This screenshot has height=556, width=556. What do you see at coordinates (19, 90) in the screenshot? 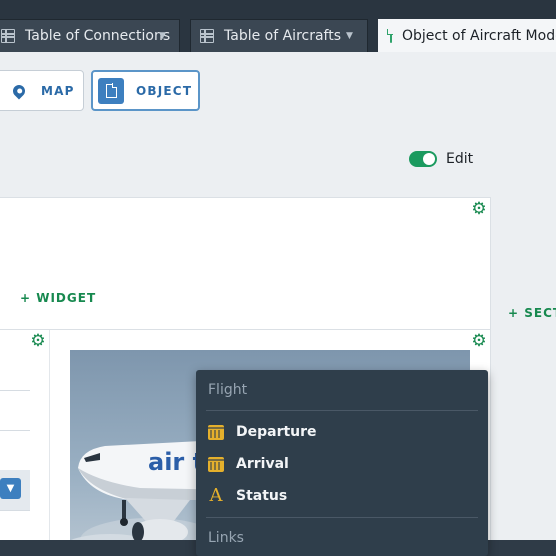
I see `map-pin-icon` at bounding box center [19, 90].